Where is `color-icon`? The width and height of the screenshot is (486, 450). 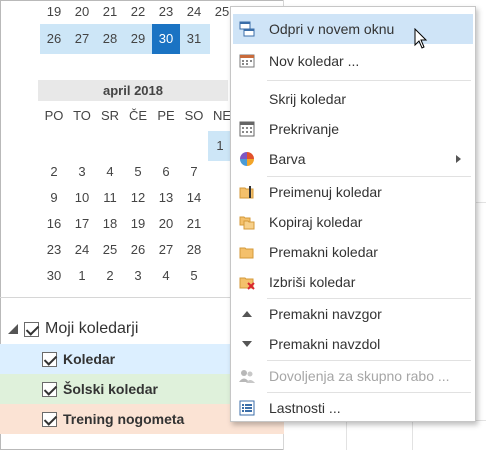
color-icon is located at coordinates (247, 159).